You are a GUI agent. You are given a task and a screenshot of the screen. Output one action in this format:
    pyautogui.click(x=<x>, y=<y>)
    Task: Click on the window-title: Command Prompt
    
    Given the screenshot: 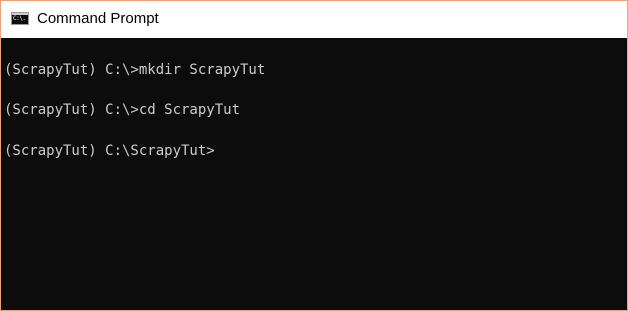 What is the action you would take?
    pyautogui.click(x=98, y=18)
    